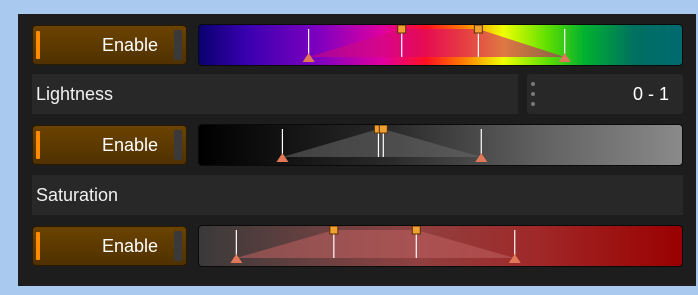  I want to click on hue-range-slider, so click(440, 45).